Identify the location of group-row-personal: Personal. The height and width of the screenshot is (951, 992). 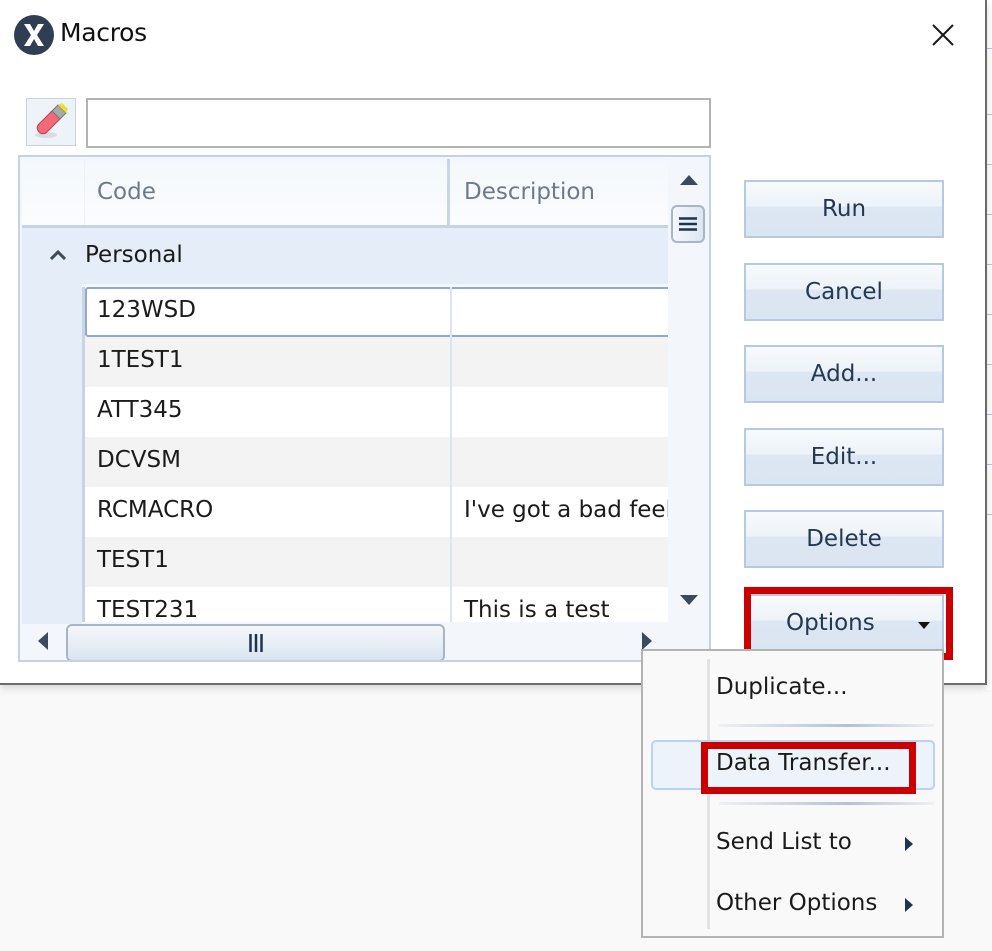
(345, 256).